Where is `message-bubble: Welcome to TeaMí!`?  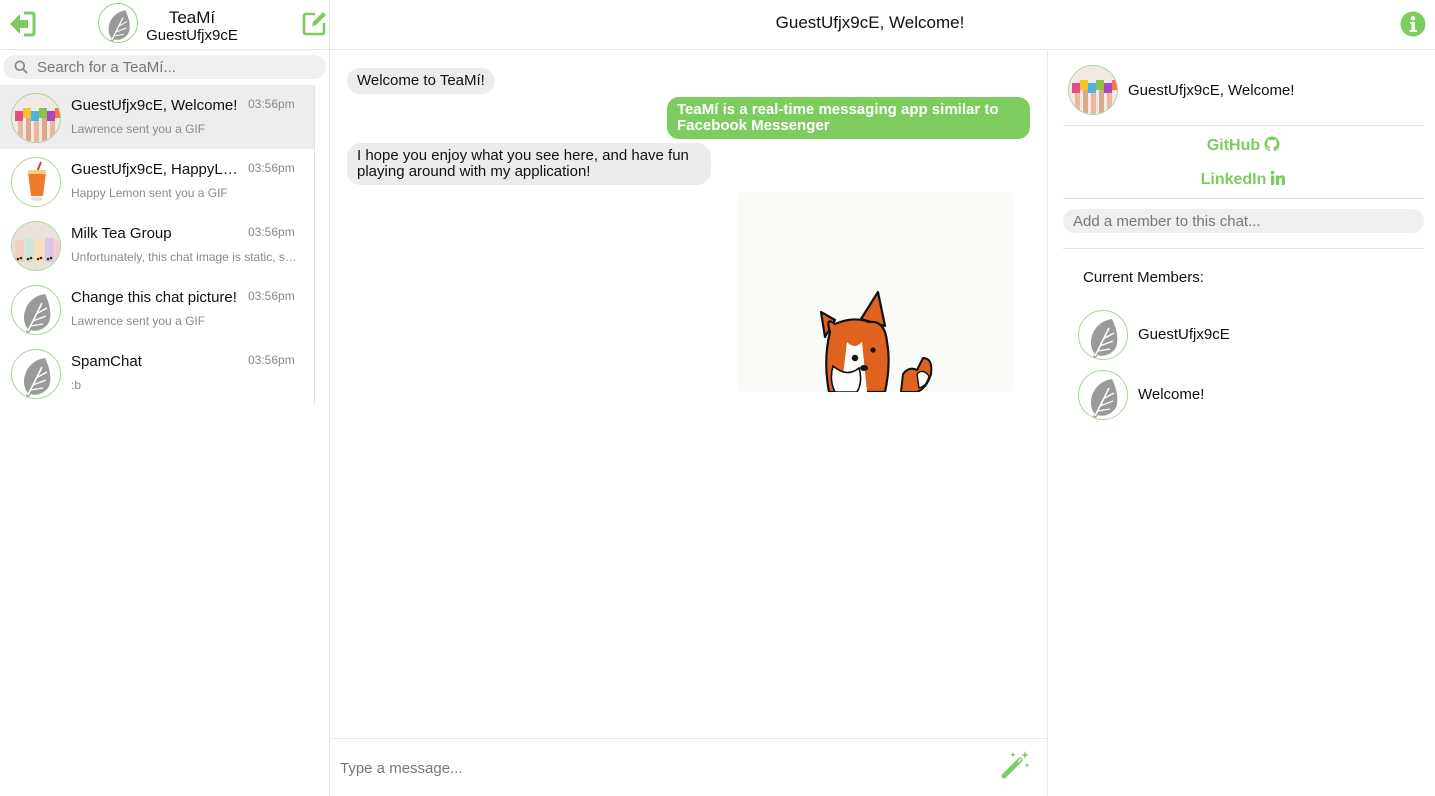
message-bubble: Welcome to TeaMí! is located at coordinates (421, 81).